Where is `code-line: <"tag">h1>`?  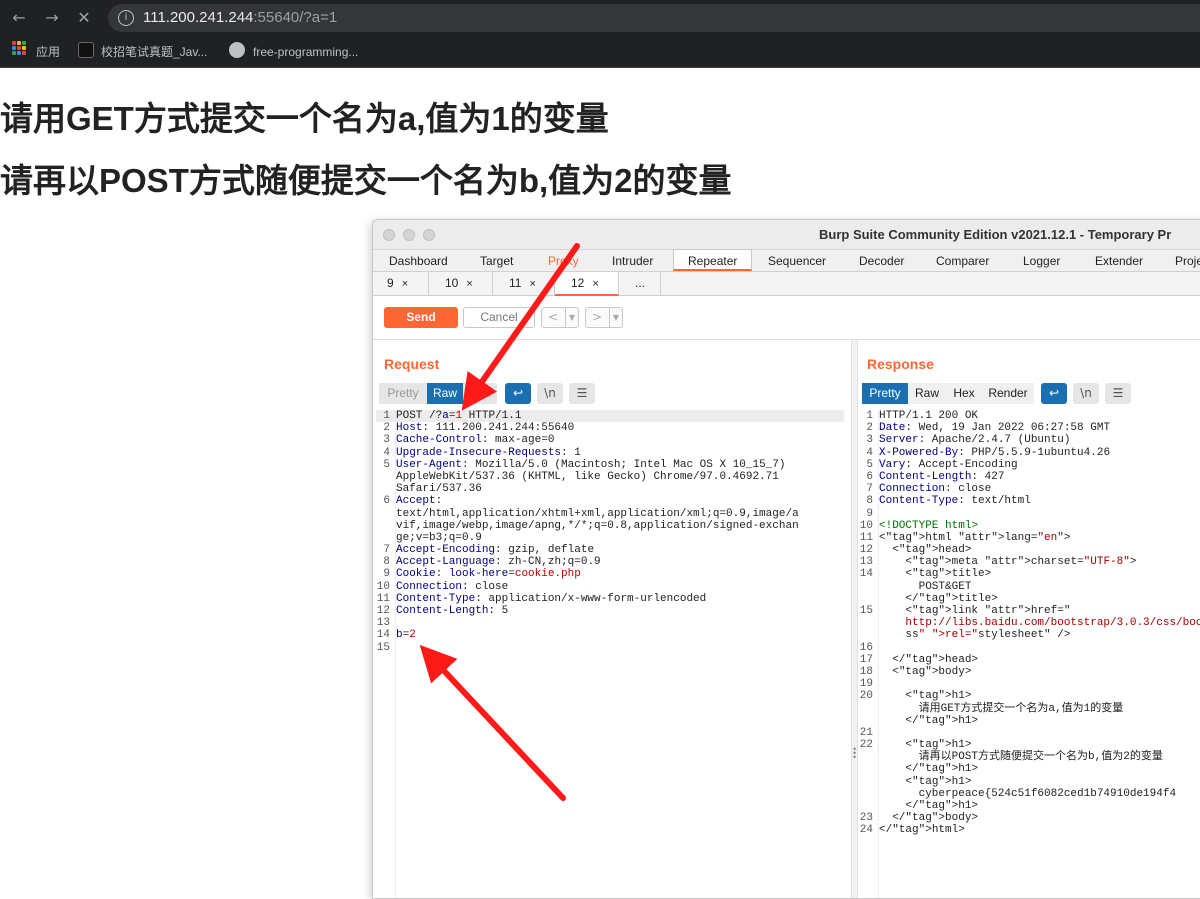
code-line: <"tag">h1> is located at coordinates (1029, 782).